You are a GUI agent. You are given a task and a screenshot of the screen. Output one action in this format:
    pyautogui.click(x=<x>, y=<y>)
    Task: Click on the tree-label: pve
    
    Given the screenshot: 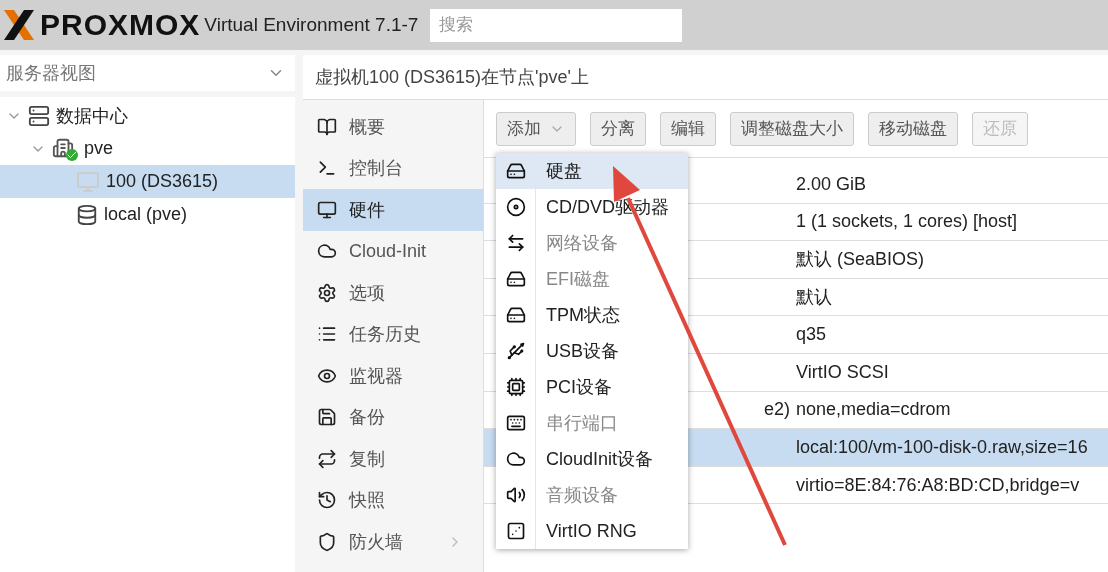 What is the action you would take?
    pyautogui.click(x=99, y=148)
    